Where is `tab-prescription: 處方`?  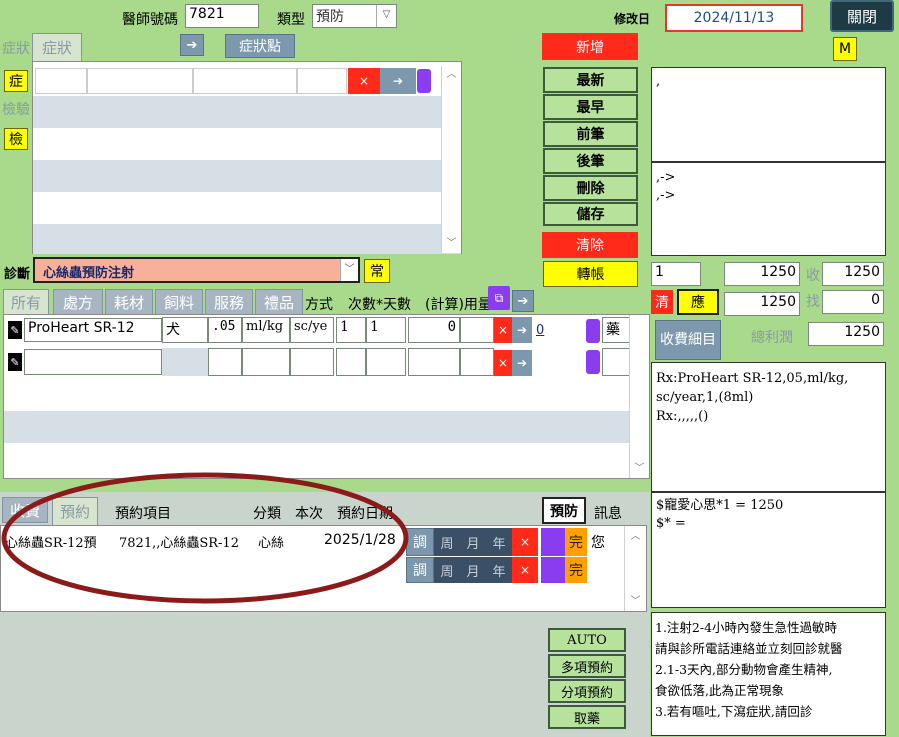
tab-prescription: 處方 is located at coordinates (78, 302).